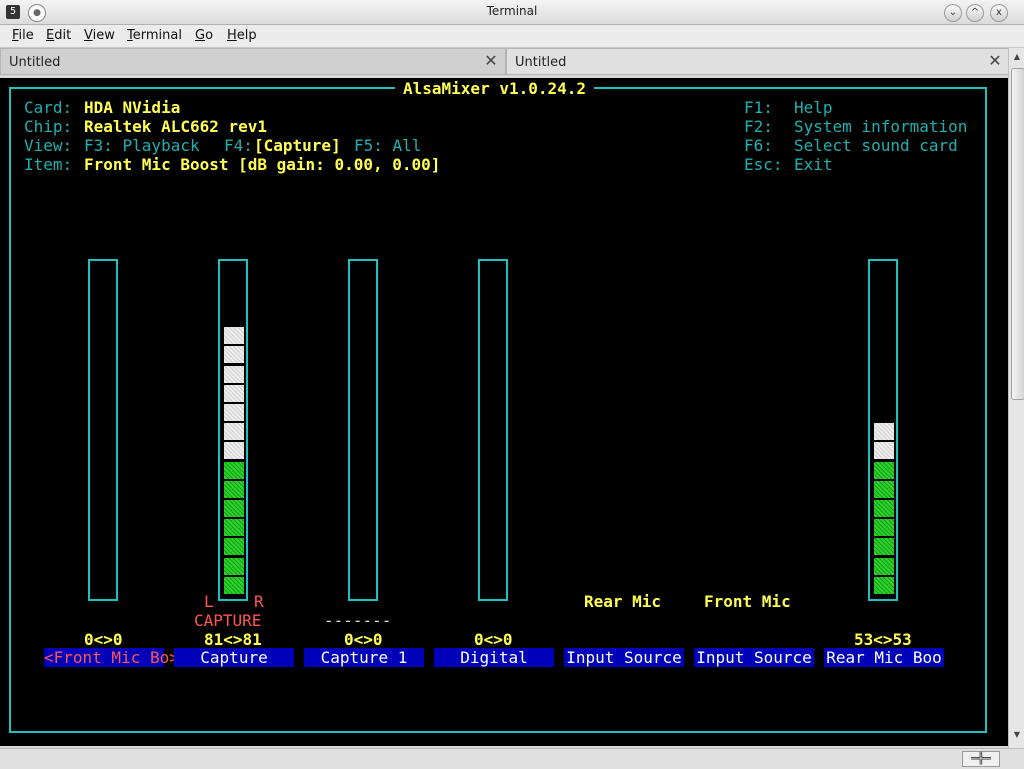  Describe the element at coordinates (357, 620) in the screenshot. I see `capture-1-flag: -------` at that location.